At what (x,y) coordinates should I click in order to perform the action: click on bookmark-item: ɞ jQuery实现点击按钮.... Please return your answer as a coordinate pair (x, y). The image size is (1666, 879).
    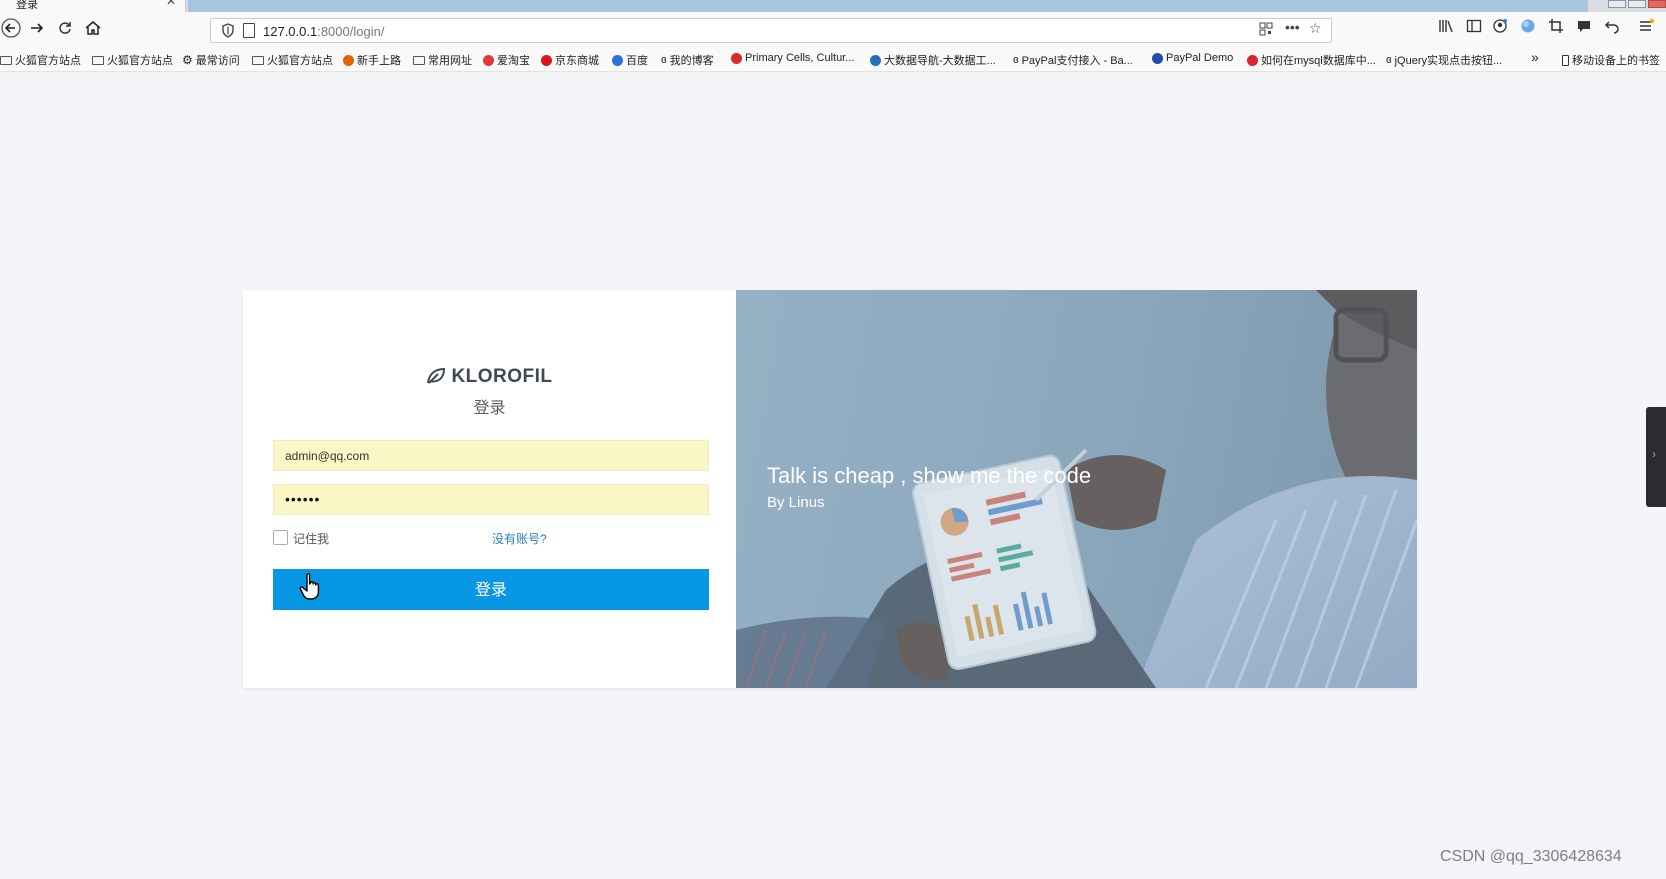
    Looking at the image, I should click on (1444, 60).